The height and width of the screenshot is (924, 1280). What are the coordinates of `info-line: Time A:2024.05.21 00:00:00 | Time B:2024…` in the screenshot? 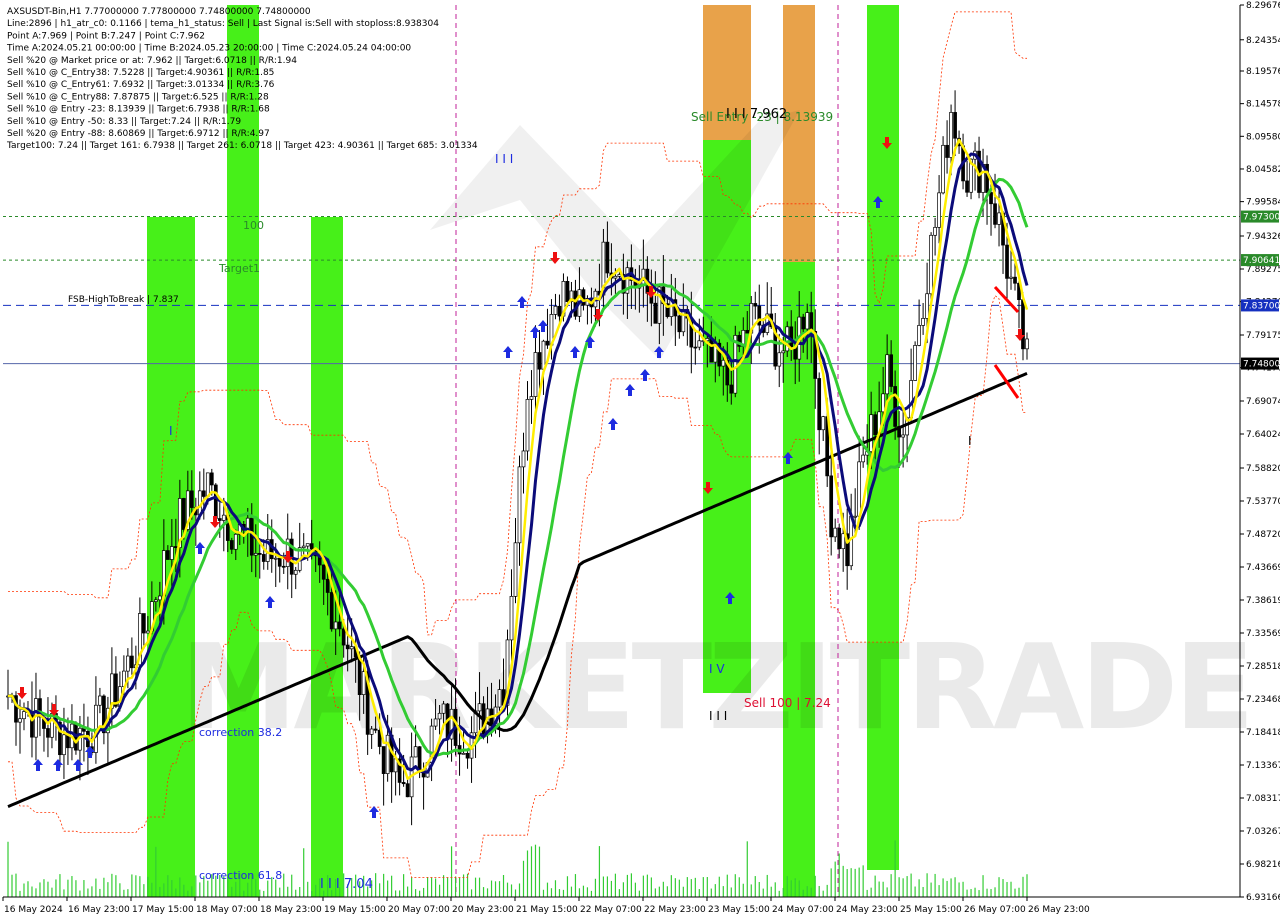 It's located at (208, 49).